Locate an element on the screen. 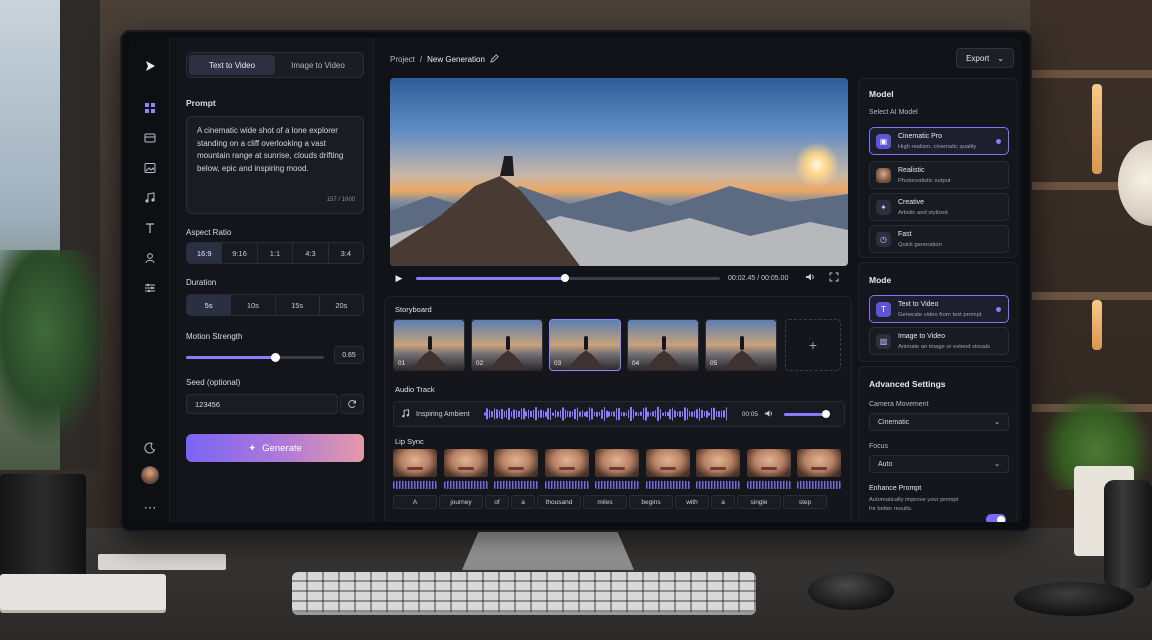  video-preview is located at coordinates (619, 172).